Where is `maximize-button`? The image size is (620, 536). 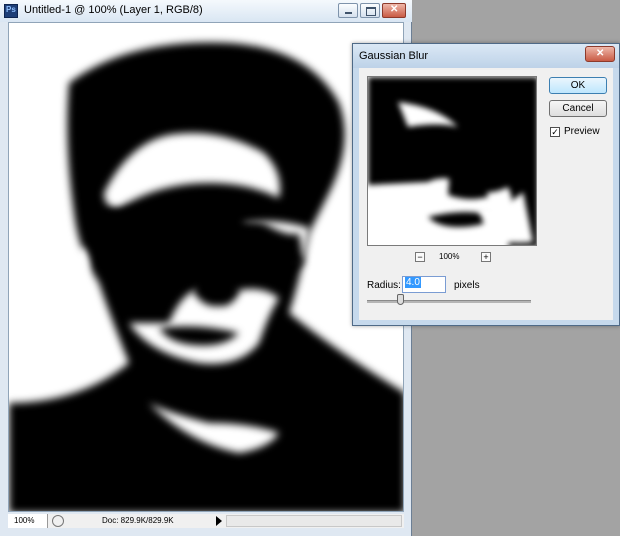 maximize-button is located at coordinates (370, 10).